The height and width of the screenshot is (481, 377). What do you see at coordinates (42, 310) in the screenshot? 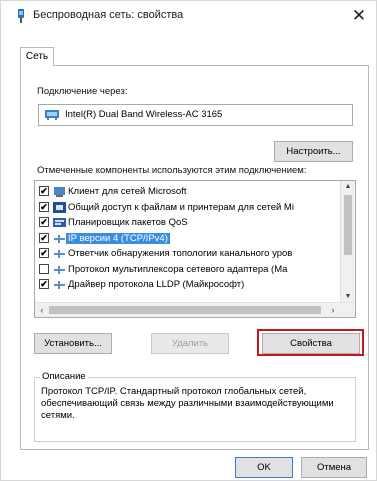
I see `scroll-left-icon: ‹` at bounding box center [42, 310].